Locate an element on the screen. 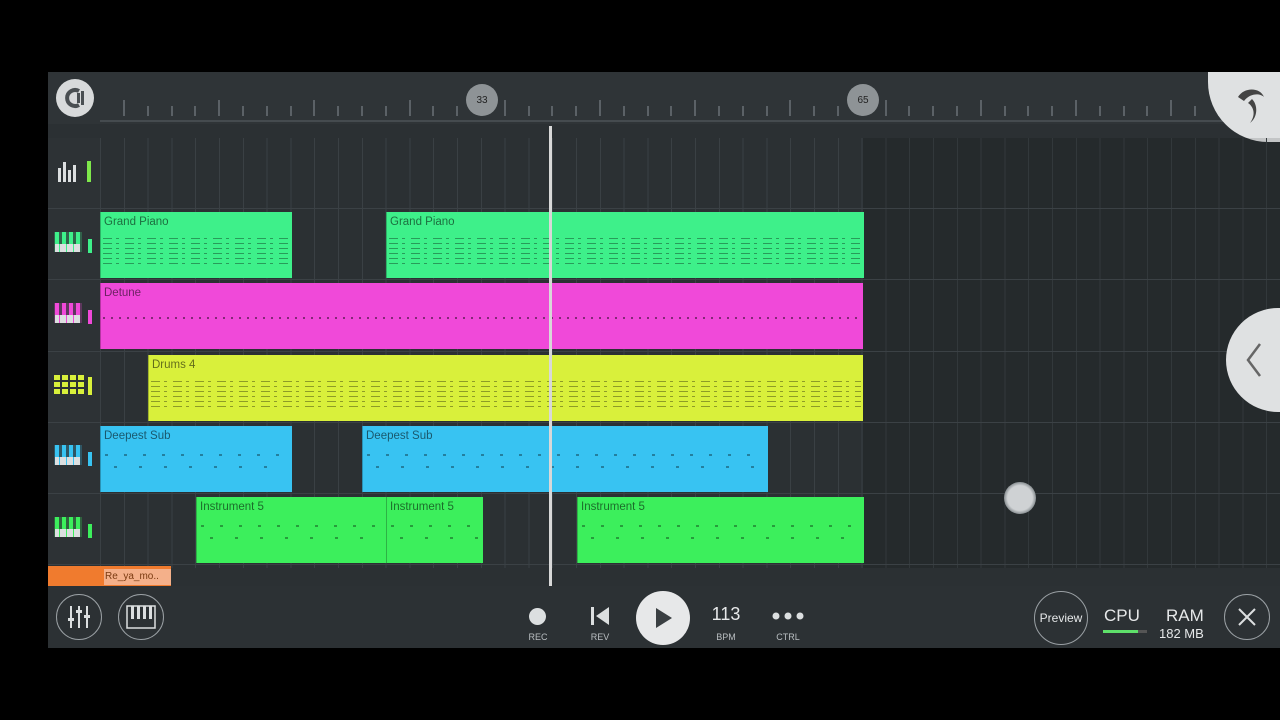  piano-keys-icon is located at coordinates (141, 617).